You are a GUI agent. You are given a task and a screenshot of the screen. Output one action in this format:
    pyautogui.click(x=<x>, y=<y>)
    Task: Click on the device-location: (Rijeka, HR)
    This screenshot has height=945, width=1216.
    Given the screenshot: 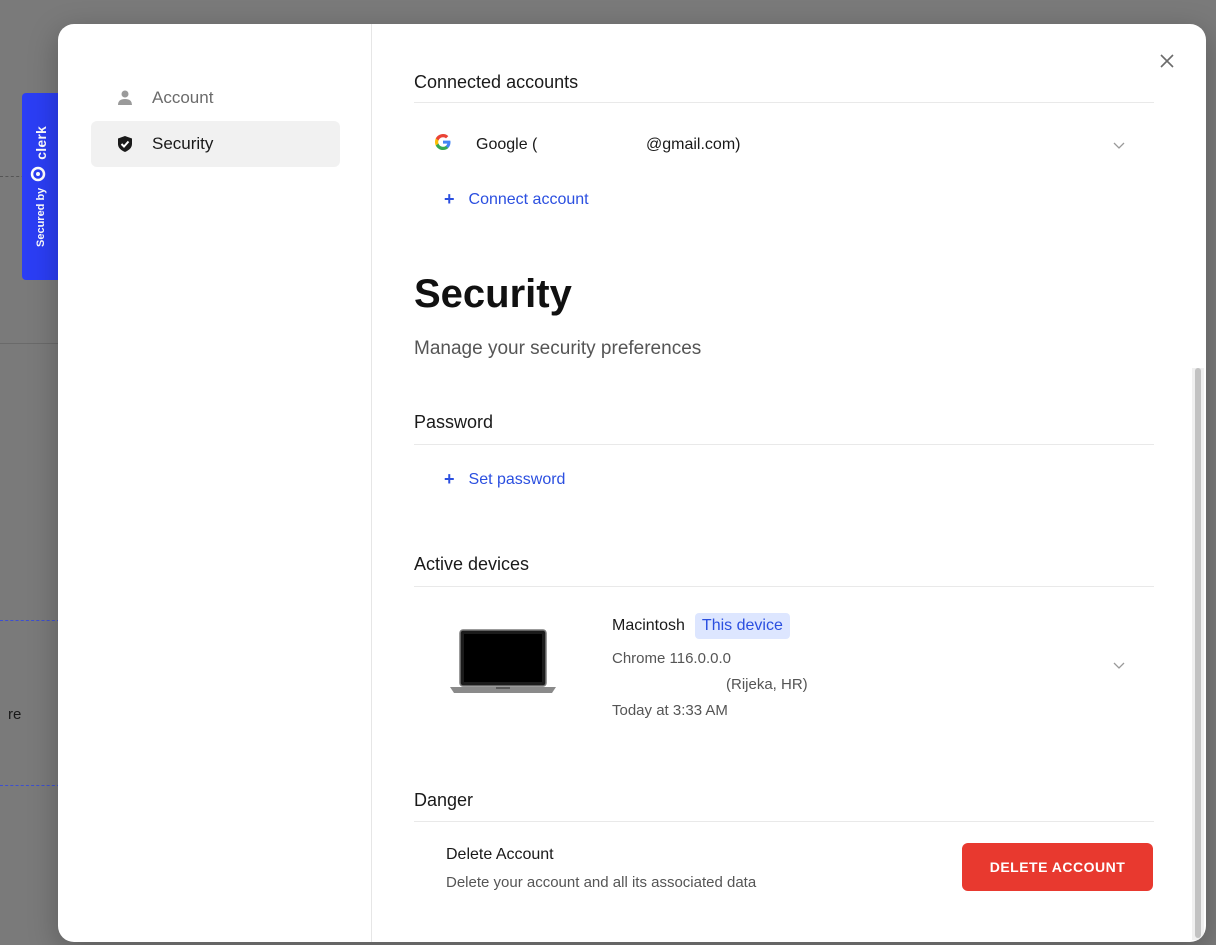 What is the action you would take?
    pyautogui.click(x=767, y=684)
    